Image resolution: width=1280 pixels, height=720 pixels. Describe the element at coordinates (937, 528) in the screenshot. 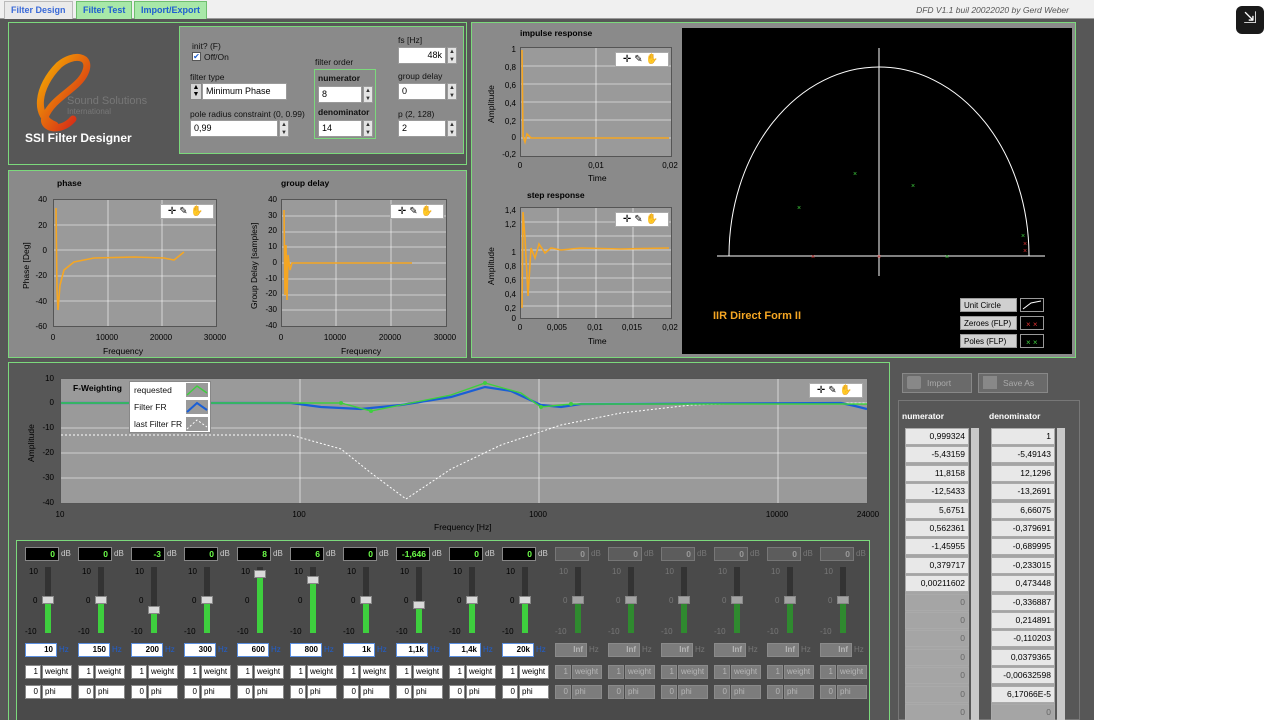

I see `numerator-coef-cell: 0,562361` at that location.